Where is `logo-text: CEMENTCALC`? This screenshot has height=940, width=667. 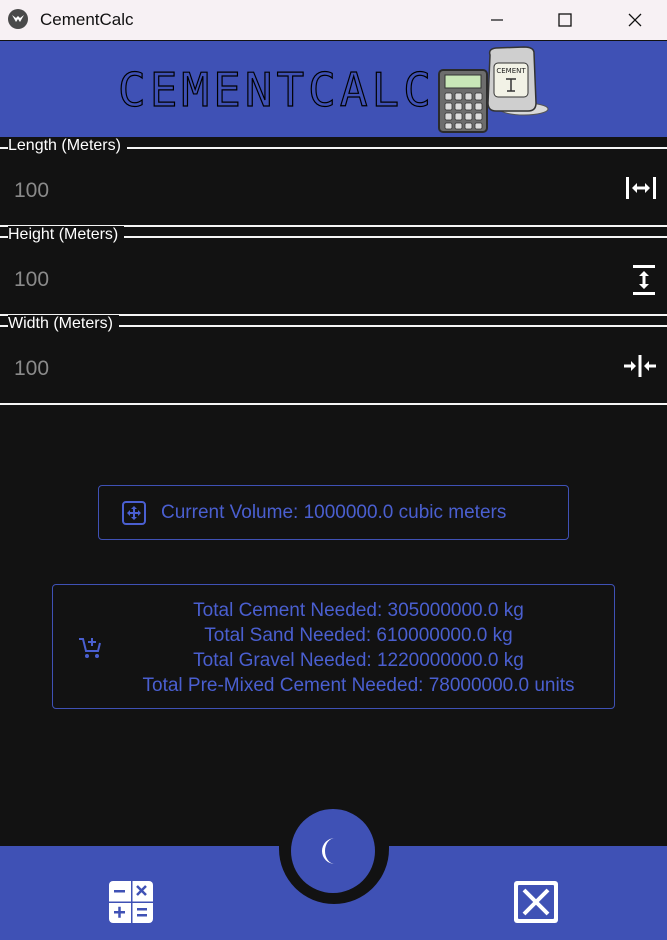
logo-text: CEMENTCALC is located at coordinates (276, 90).